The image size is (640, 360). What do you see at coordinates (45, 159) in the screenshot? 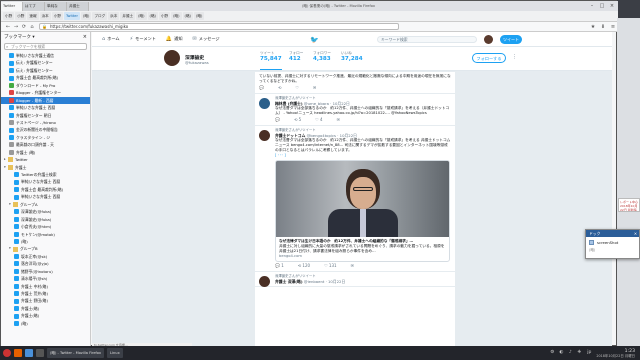
I see `bookmark-folder: ▸ Twitter` at bounding box center [45, 159].